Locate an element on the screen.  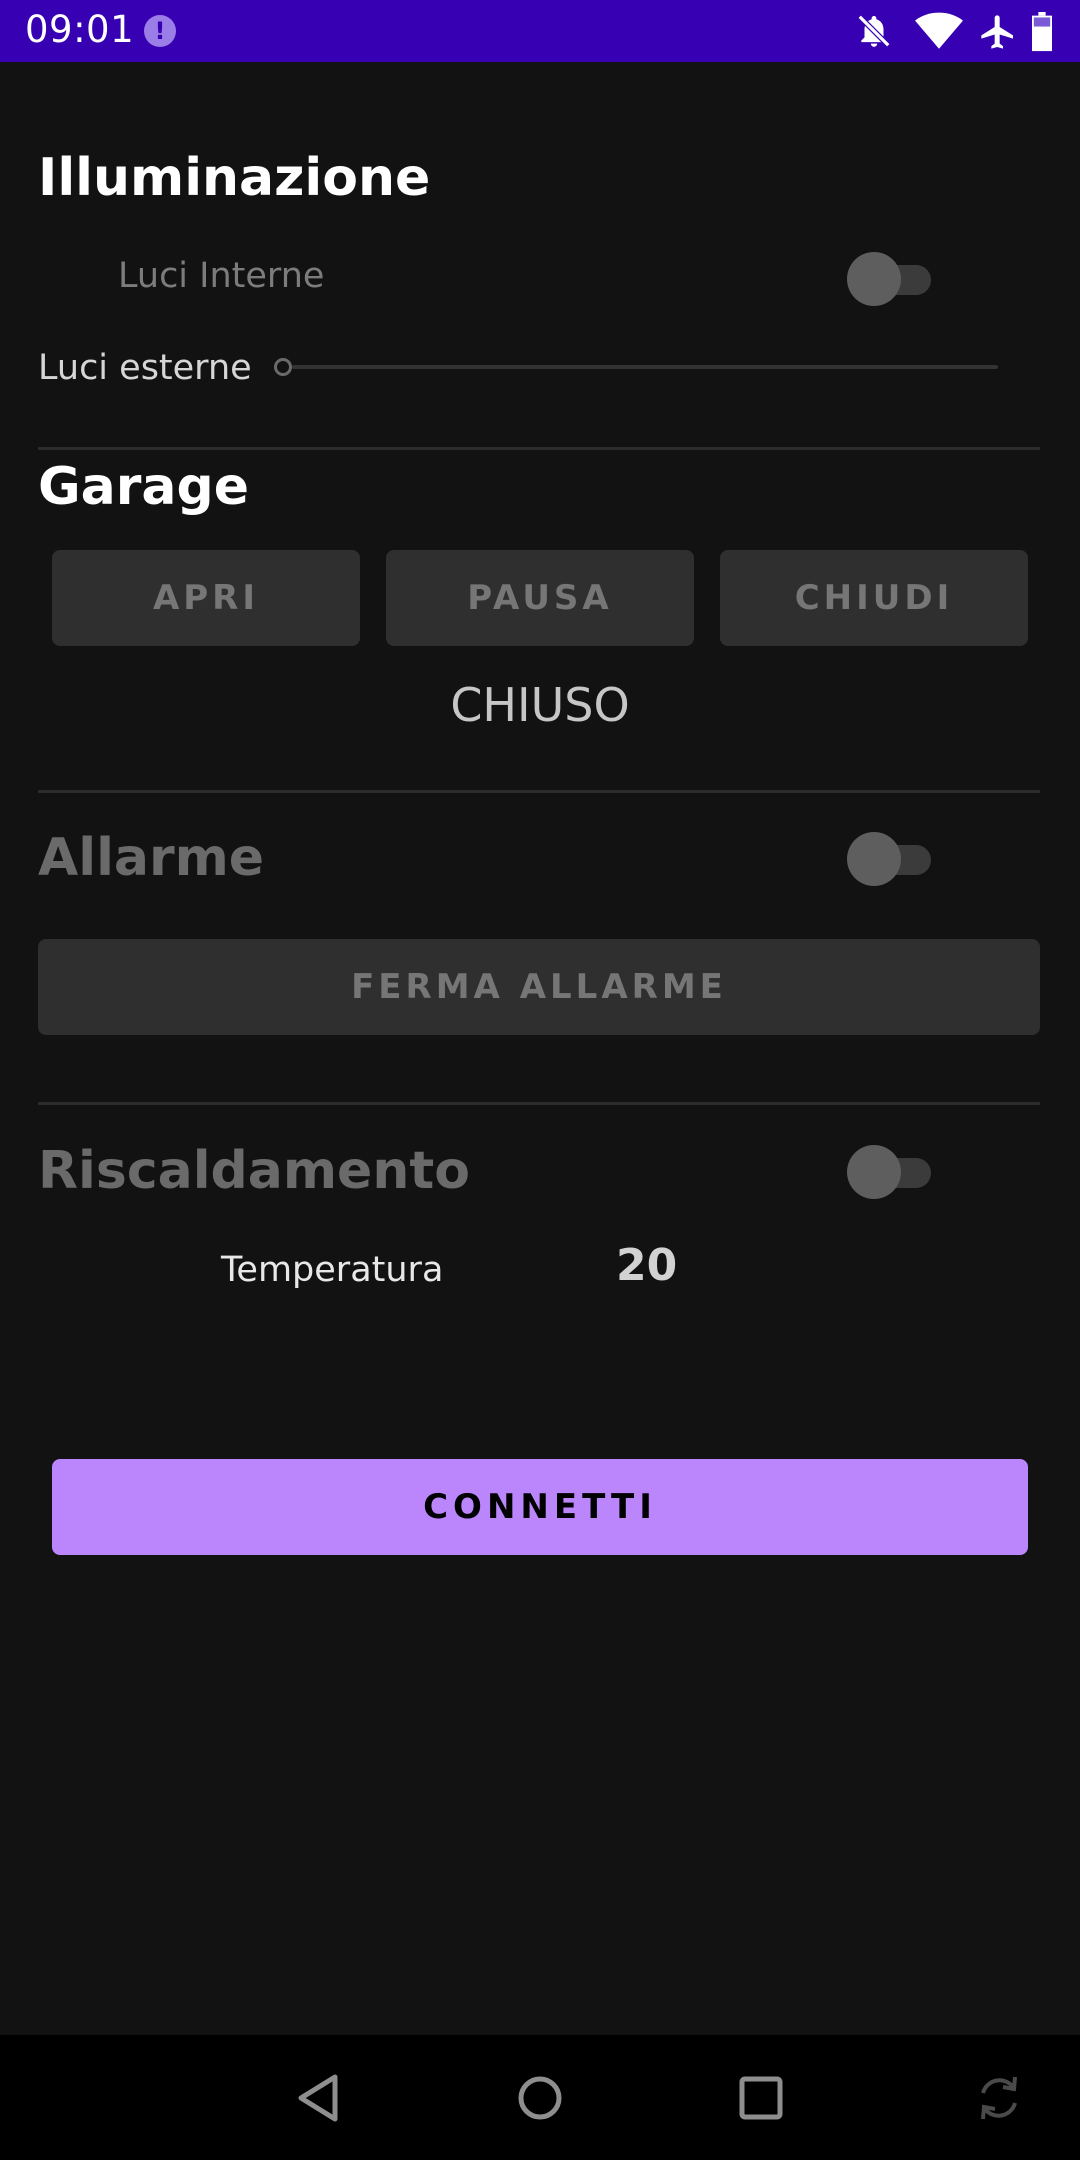
exterior-lights-label: Luci esterne is located at coordinates (145, 368).